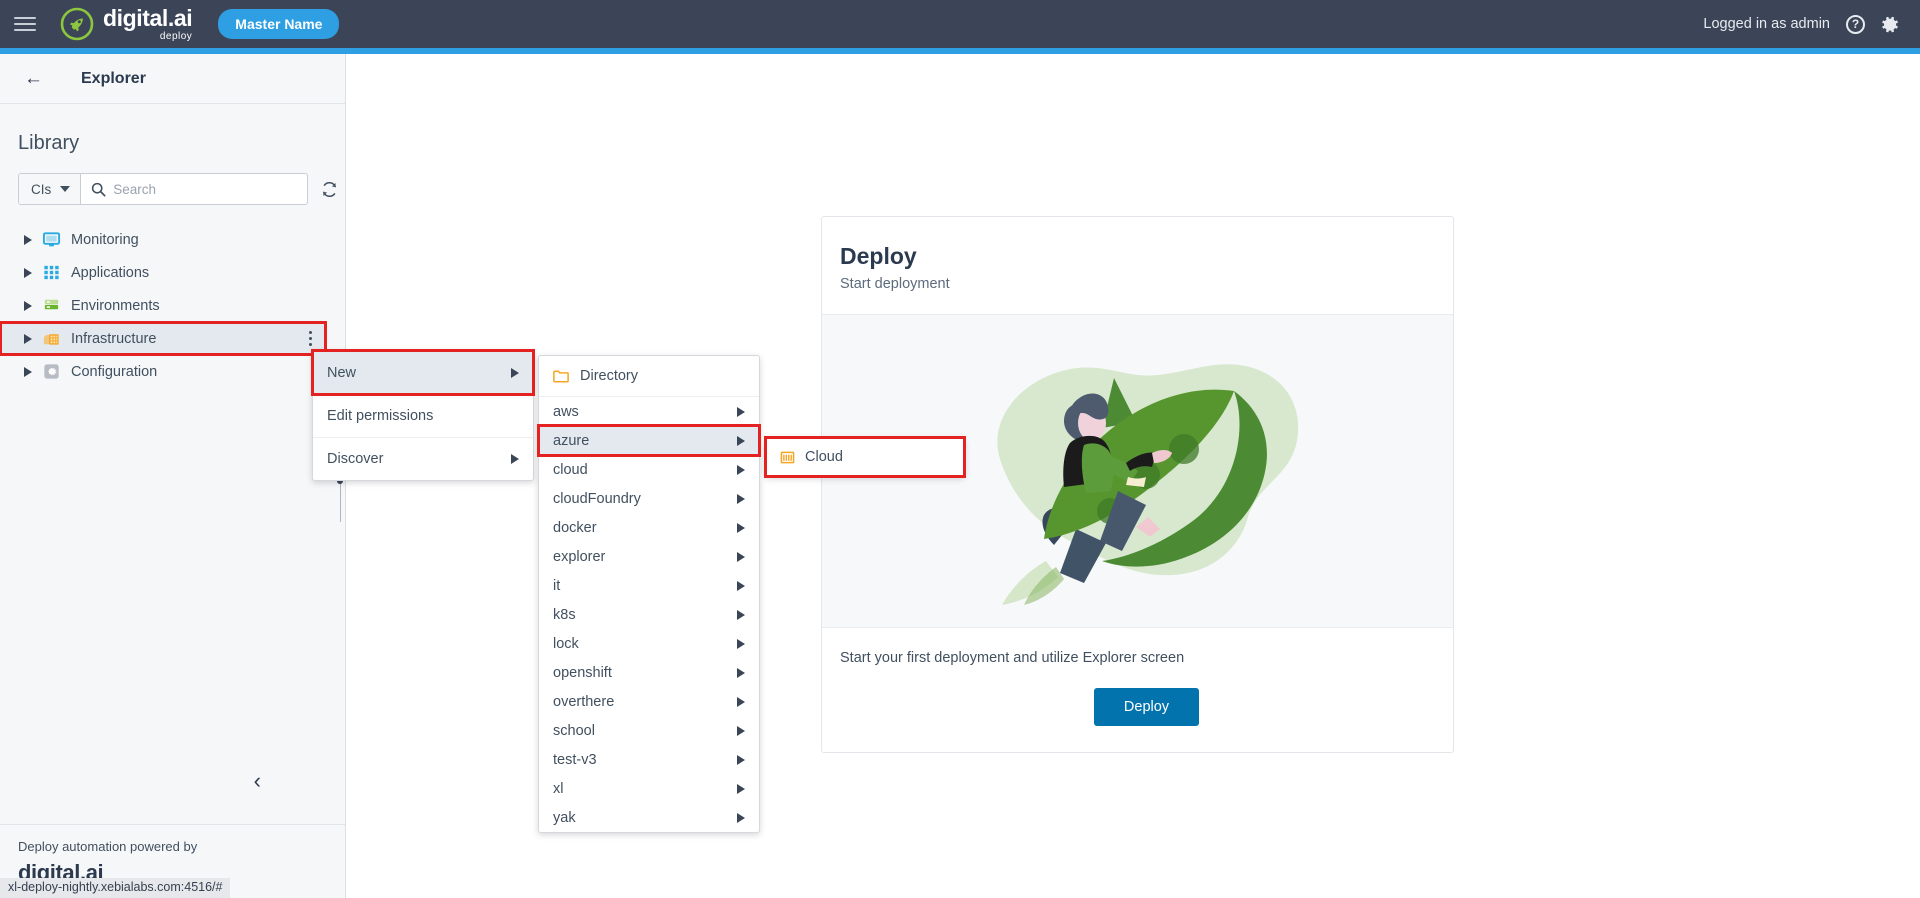 The image size is (1920, 898). Describe the element at coordinates (51, 272) in the screenshot. I see `grid-icon` at that location.